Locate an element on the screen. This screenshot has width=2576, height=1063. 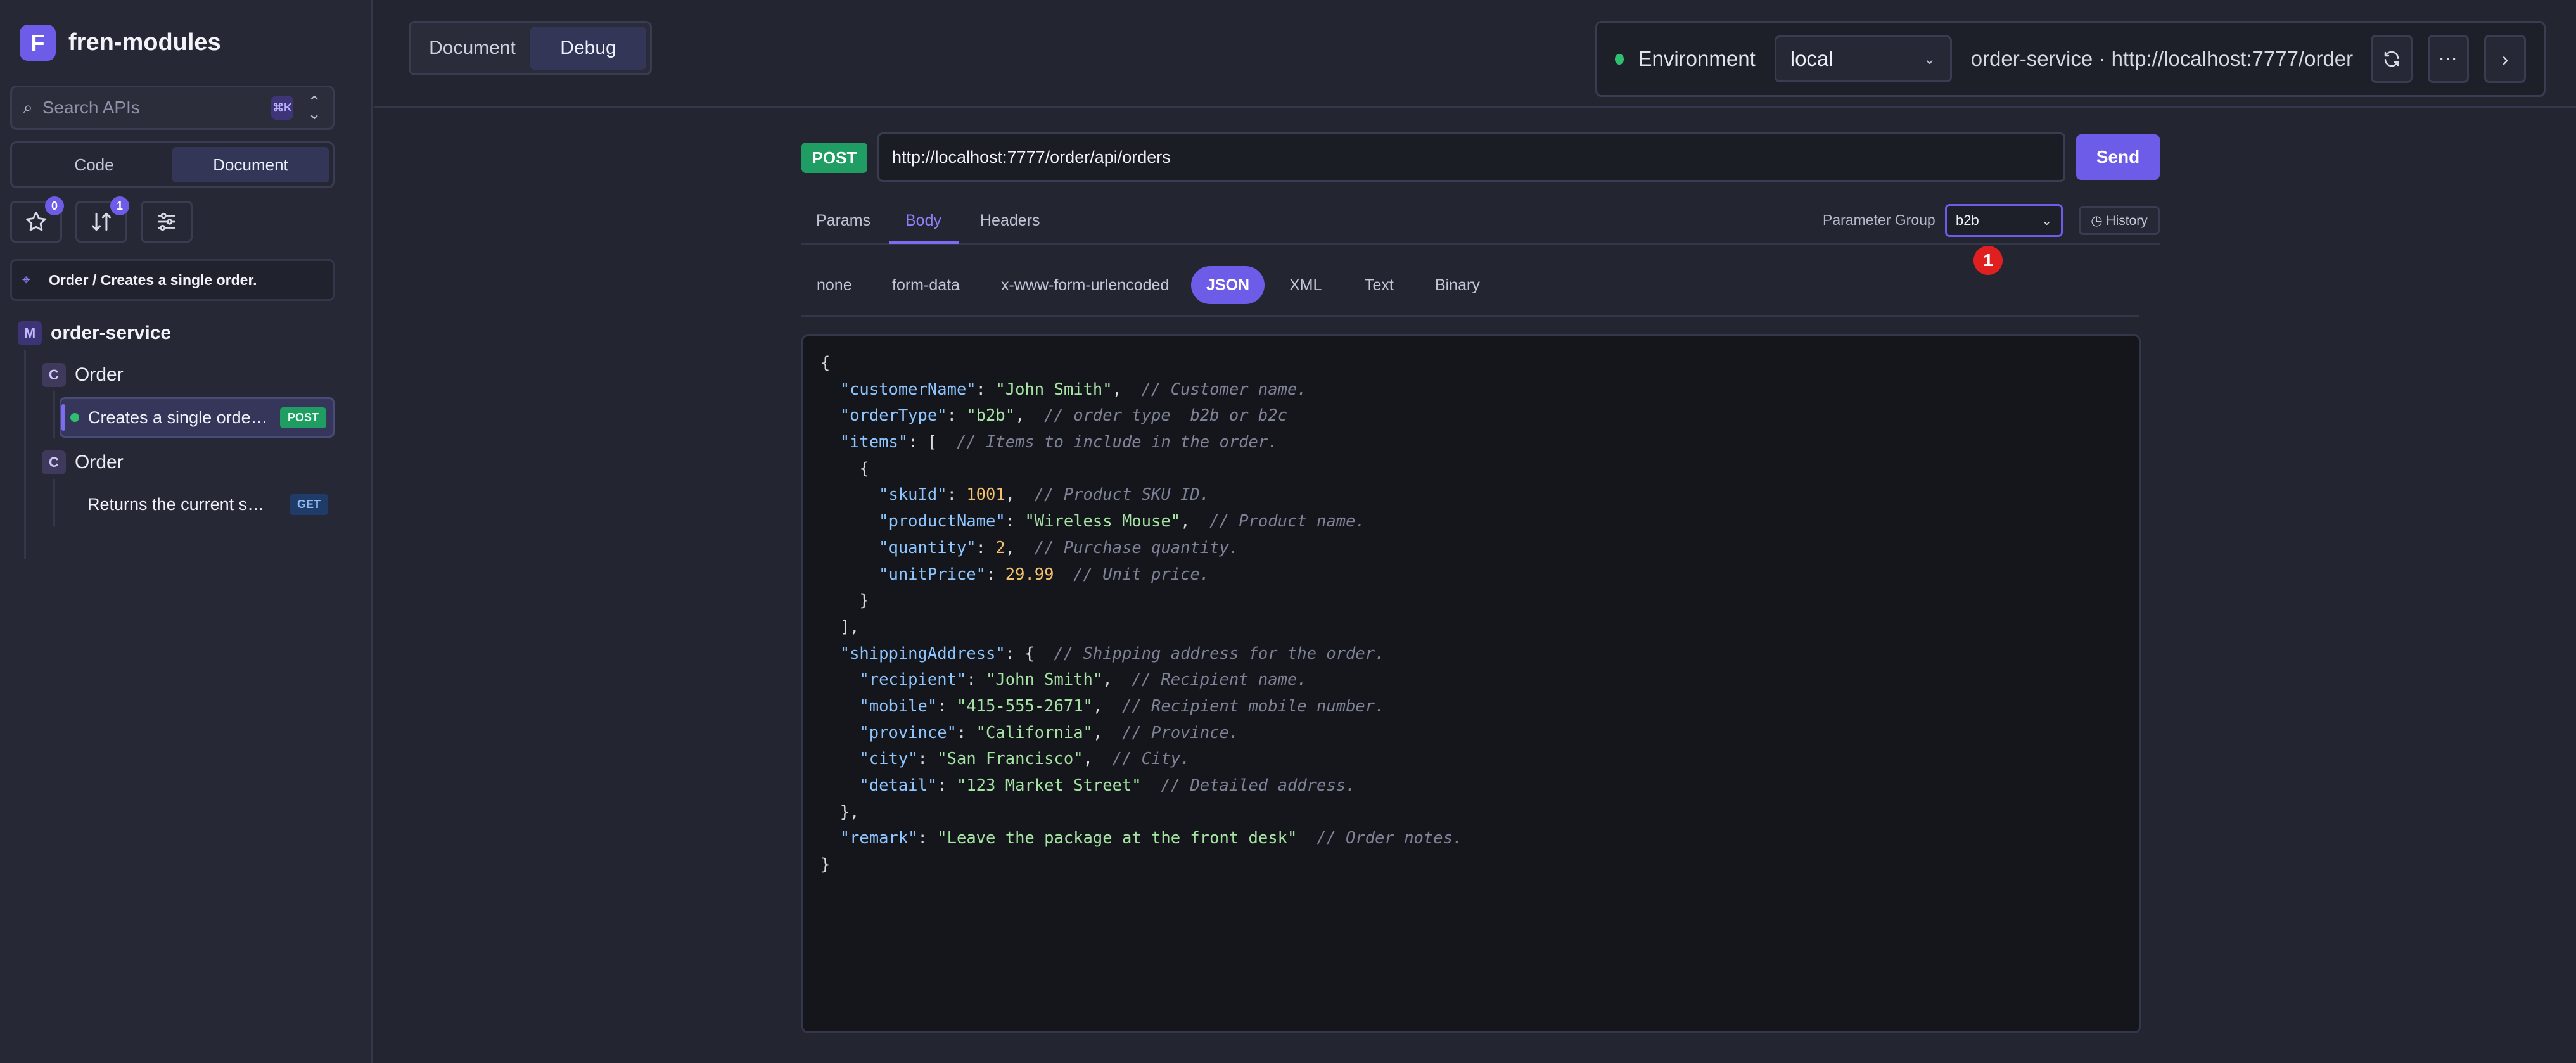
chevron-right-icon: › is located at coordinates (2505, 58).